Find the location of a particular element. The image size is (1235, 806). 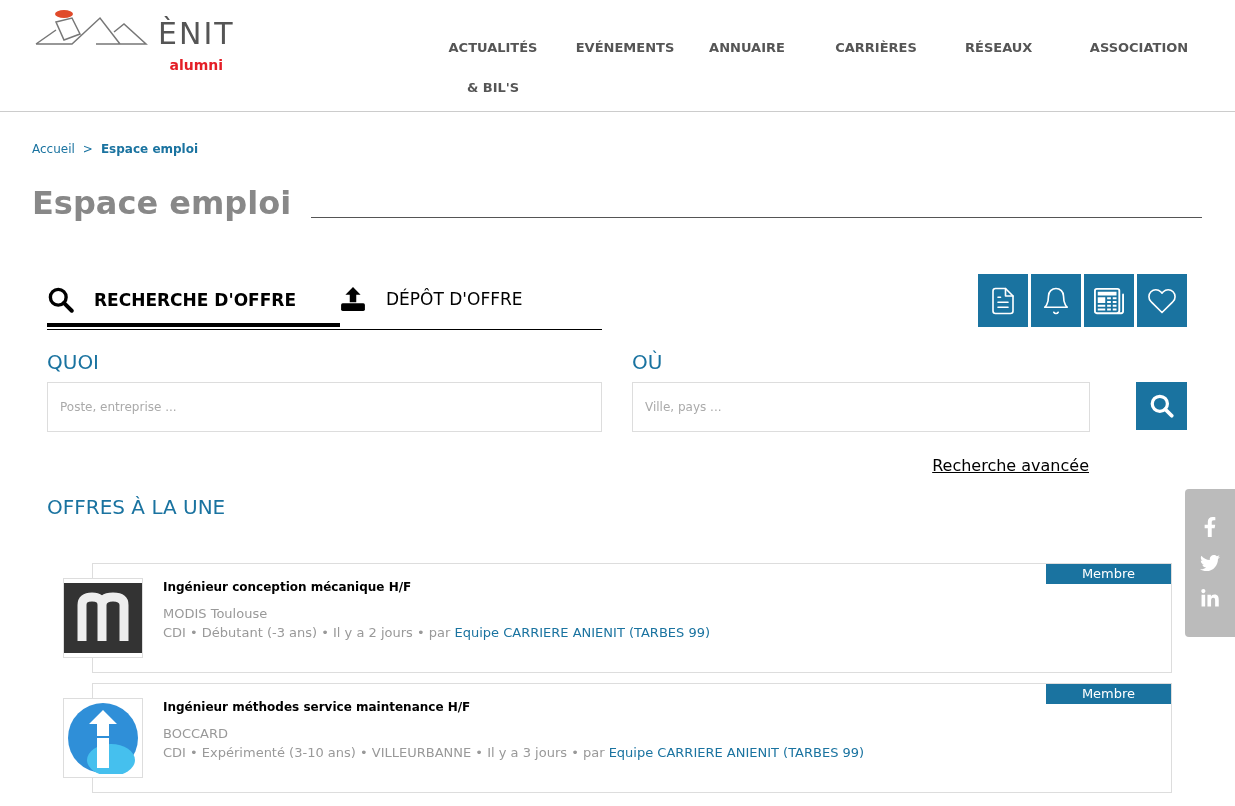

field-label: OÙ is located at coordinates (648, 362).